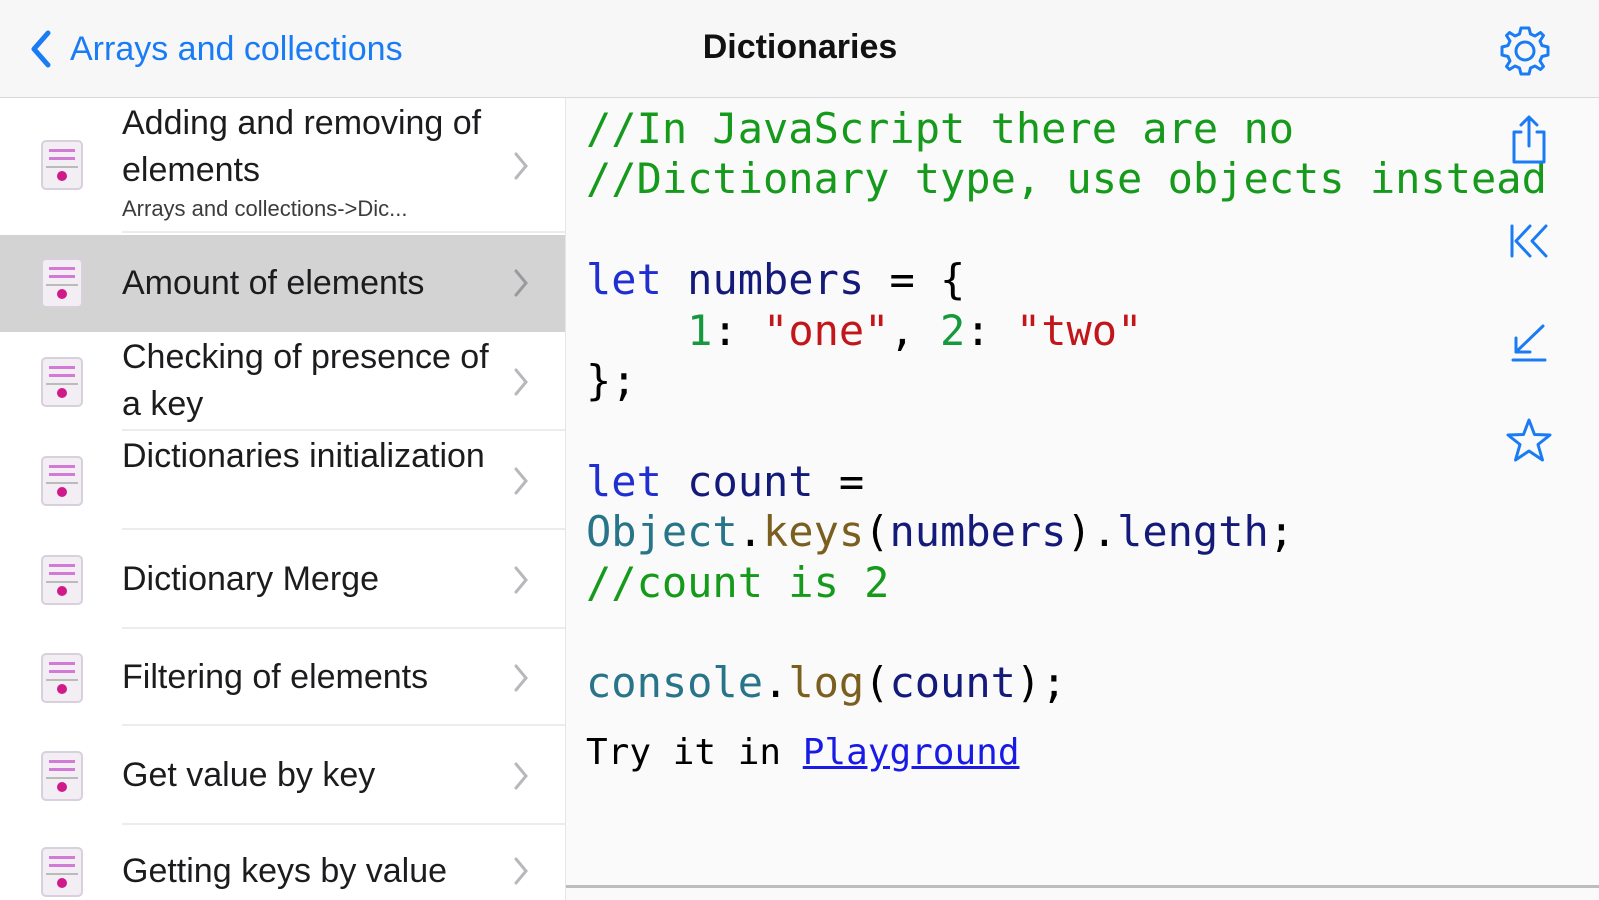 The image size is (1599, 900). I want to click on code-comment: //count is 2, so click(738, 582).